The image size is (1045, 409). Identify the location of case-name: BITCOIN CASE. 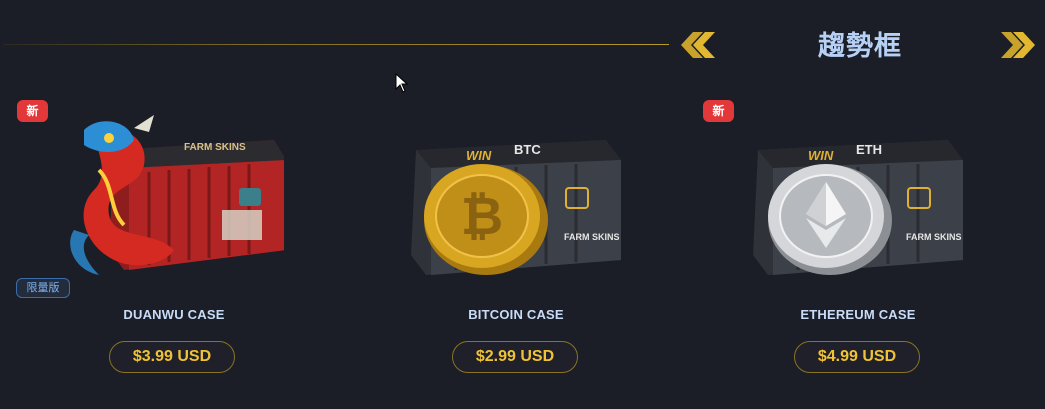
(516, 314).